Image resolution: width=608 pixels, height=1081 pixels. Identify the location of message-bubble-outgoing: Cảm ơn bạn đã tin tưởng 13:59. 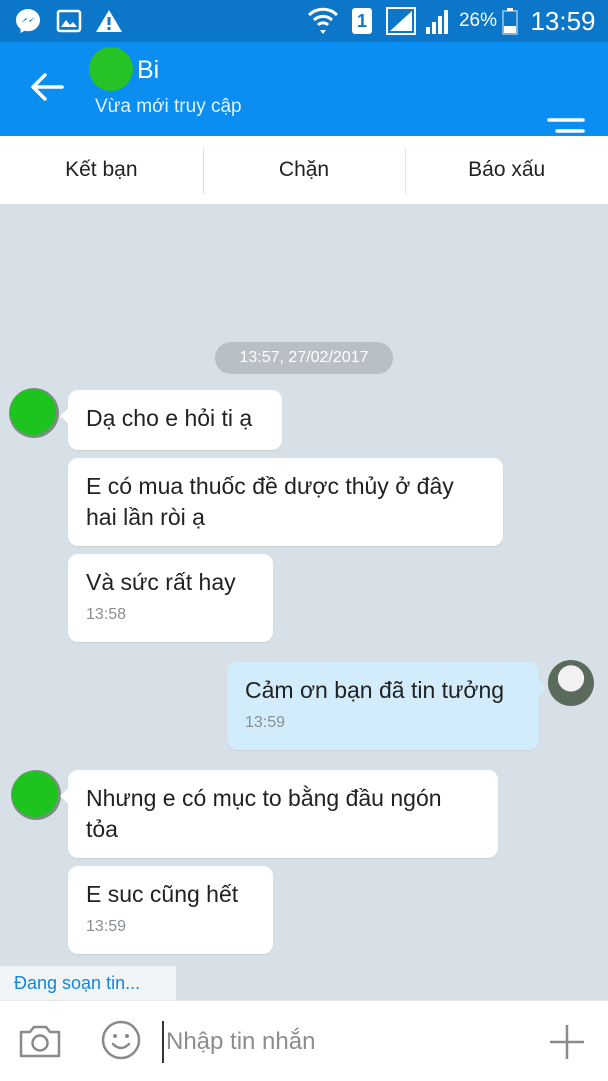
(387, 706).